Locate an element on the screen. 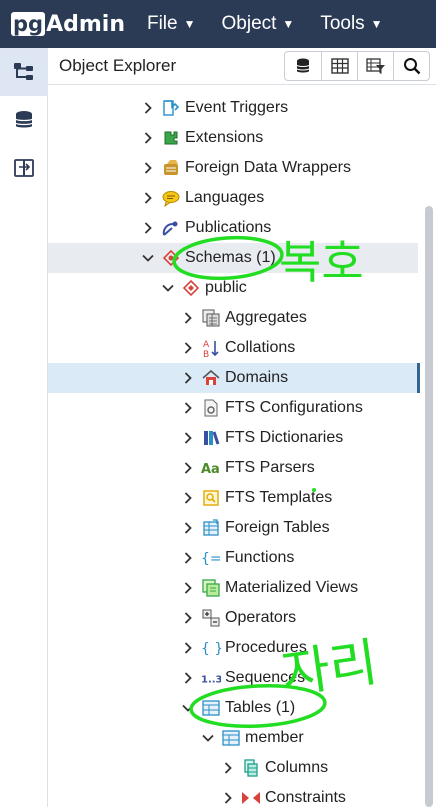 The height and width of the screenshot is (807, 436). tree-item-label: Foreign Data Wrappers is located at coordinates (268, 167).